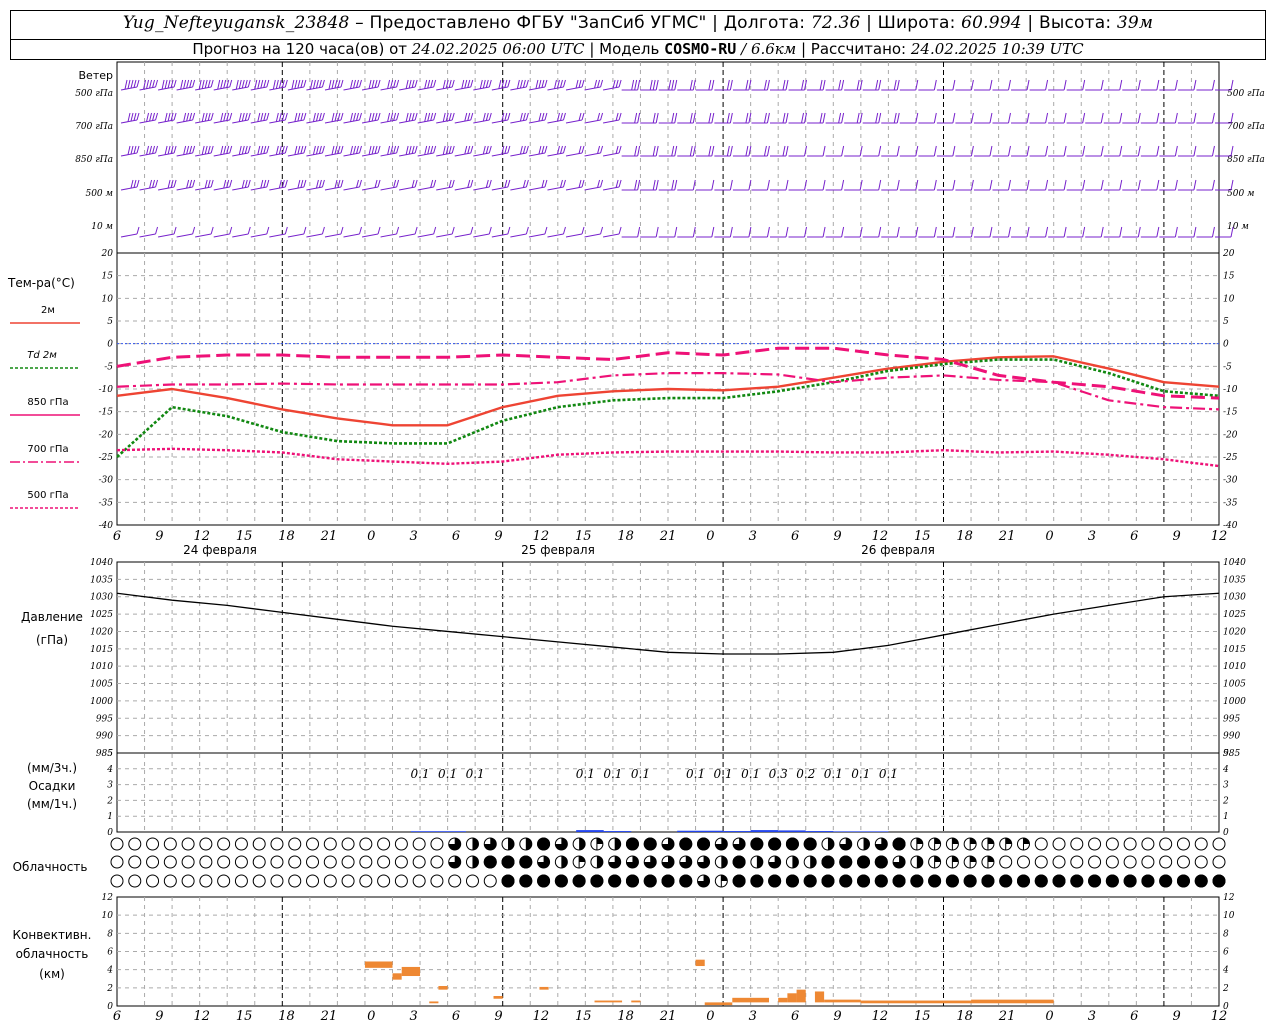 This screenshot has width=1280, height=1024. I want to click on pres-ytick-right: 1010, so click(1234, 667).